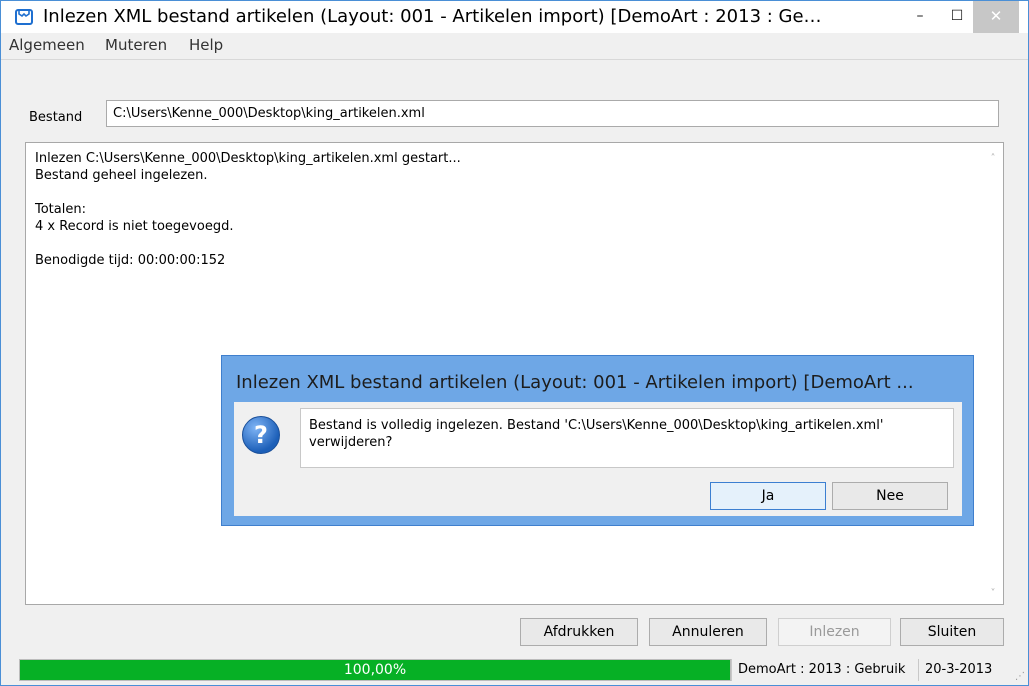 Image resolution: width=1029 pixels, height=686 pixels. I want to click on minimize-button: –, so click(920, 17).